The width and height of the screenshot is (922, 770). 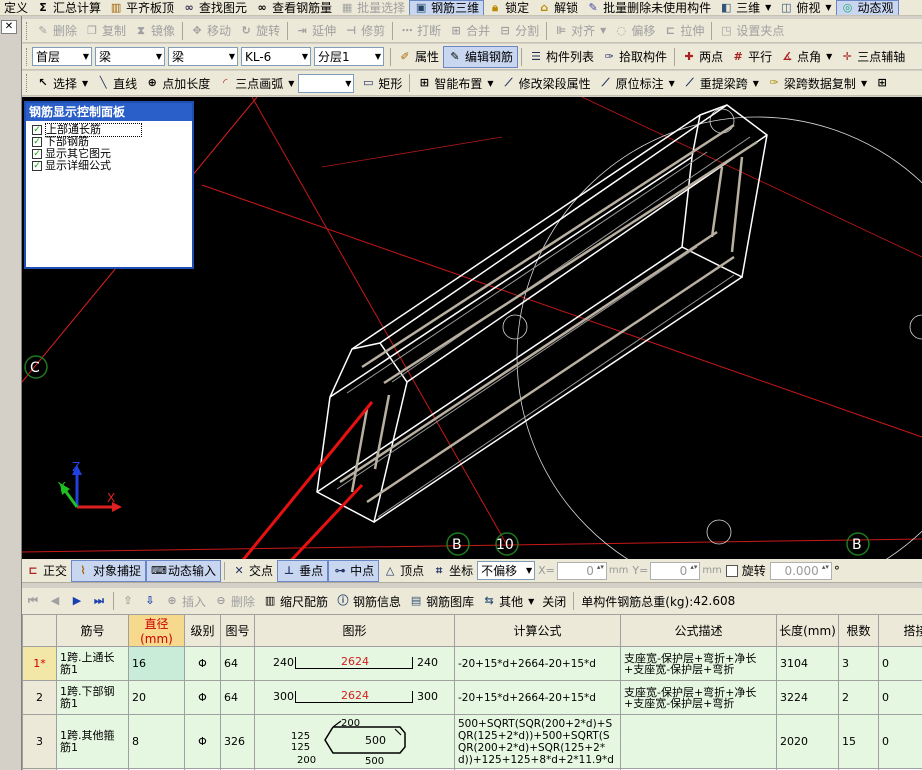 I want to click on rotate-button: ↻ 旋转, so click(x=259, y=31).